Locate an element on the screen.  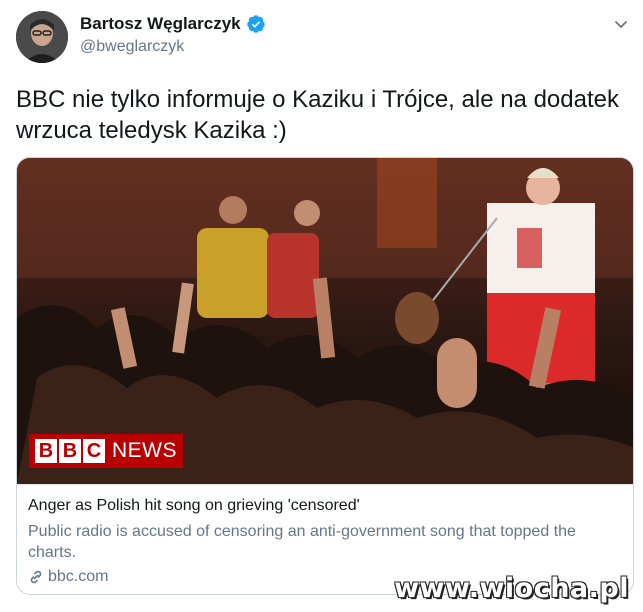
avatar-photo is located at coordinates (42, 37).